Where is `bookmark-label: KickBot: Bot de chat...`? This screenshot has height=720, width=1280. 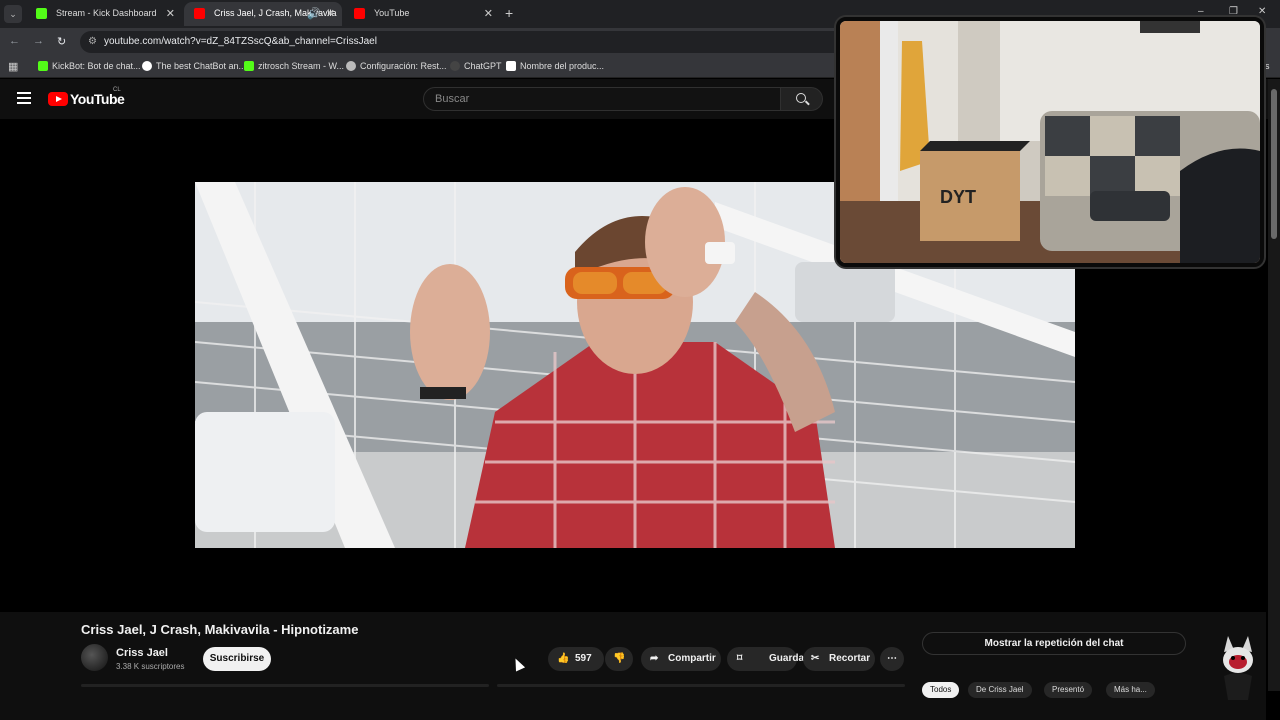 bookmark-label: KickBot: Bot de chat... is located at coordinates (96, 66).